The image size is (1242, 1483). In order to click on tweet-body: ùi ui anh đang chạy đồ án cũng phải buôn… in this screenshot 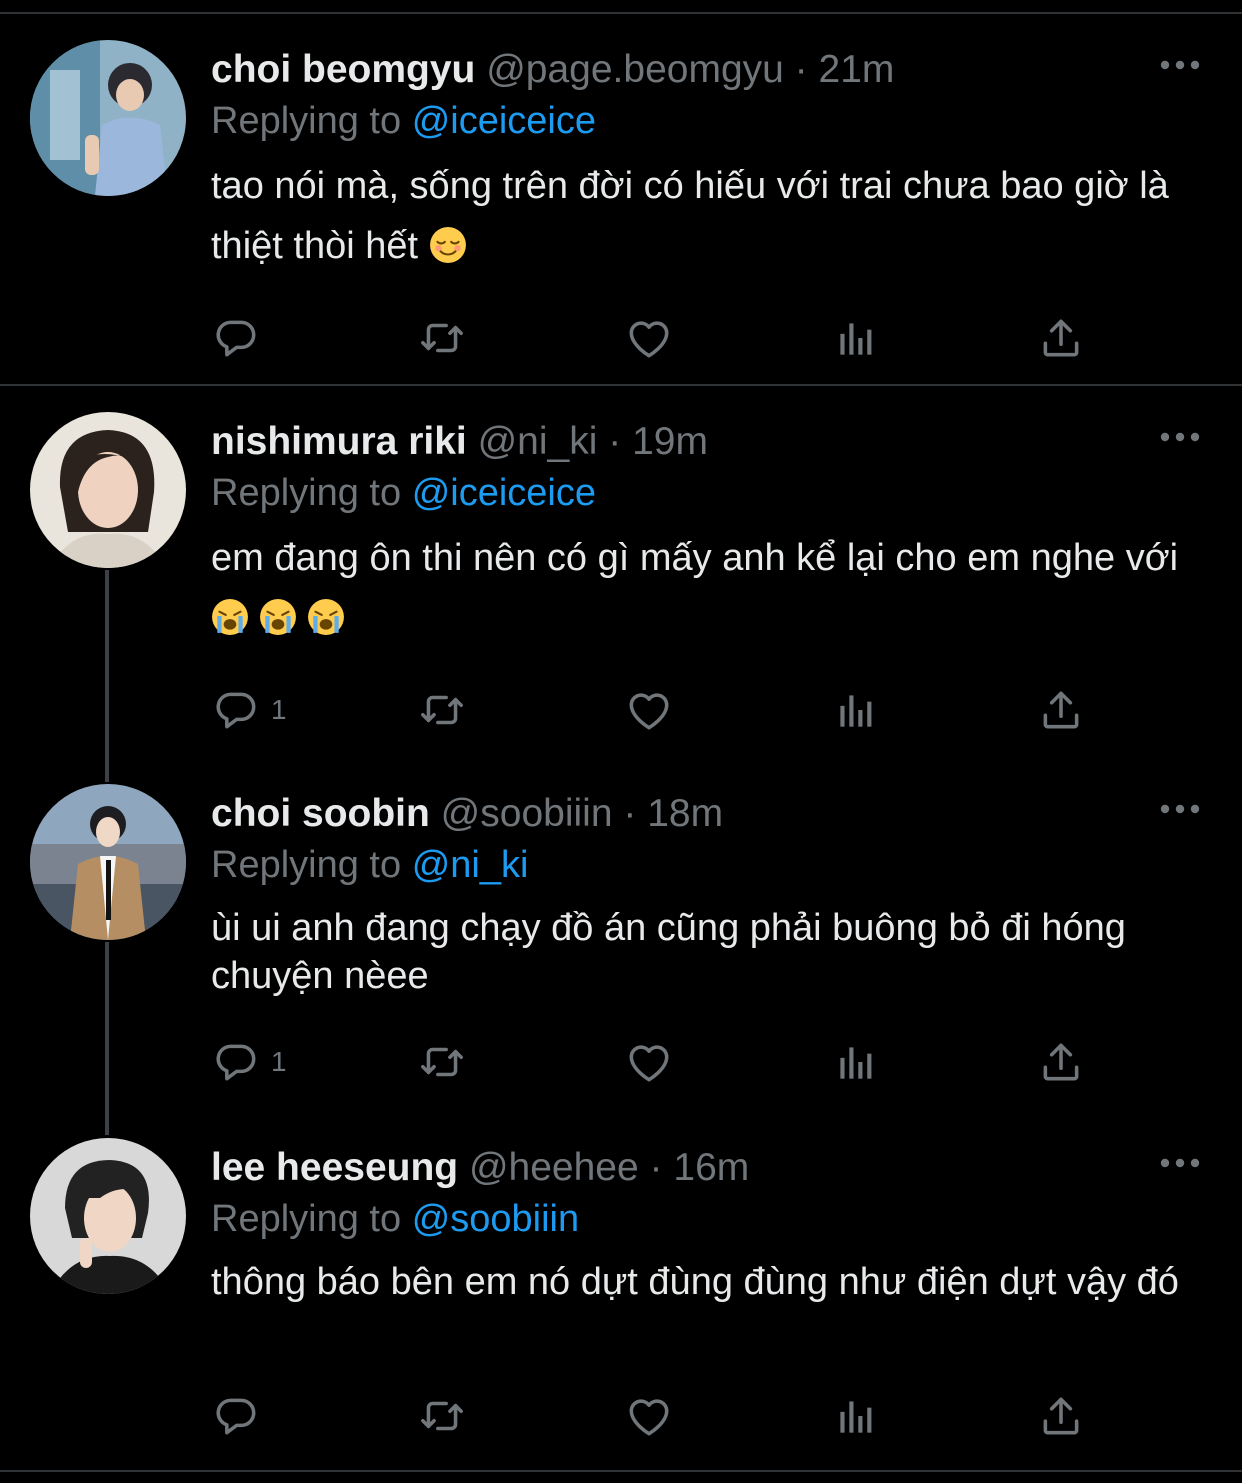, I will do `click(668, 952)`.